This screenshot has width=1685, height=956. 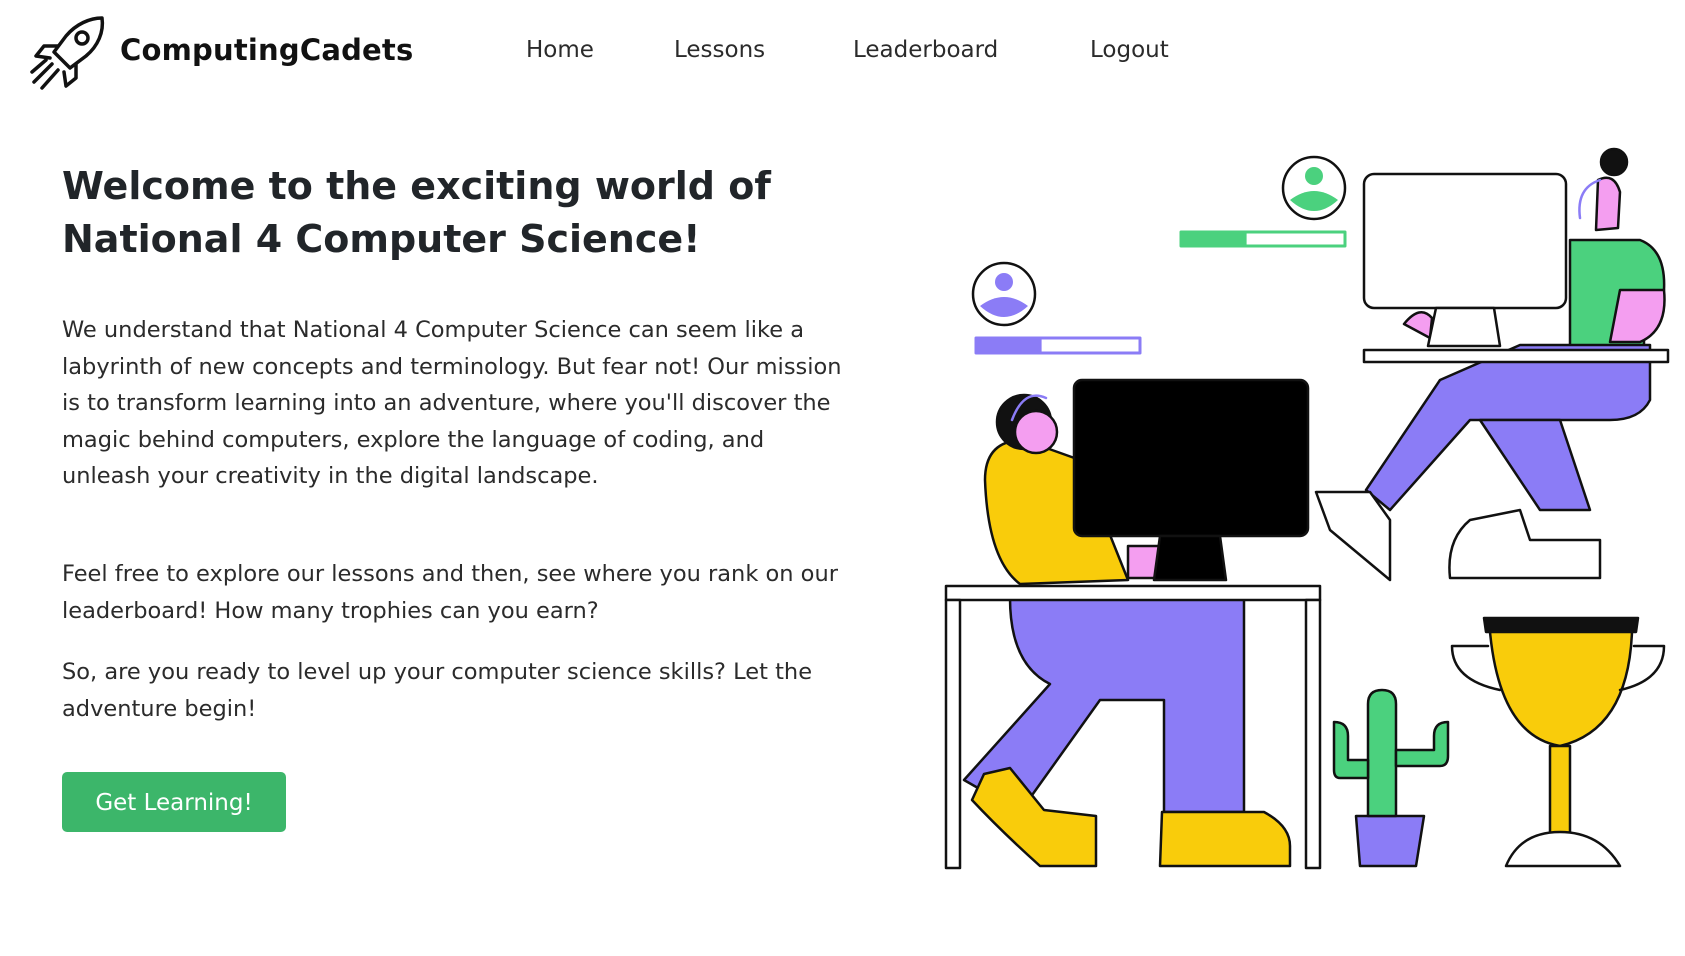 What do you see at coordinates (1263, 239) in the screenshot?
I see `progress-bar-top-track` at bounding box center [1263, 239].